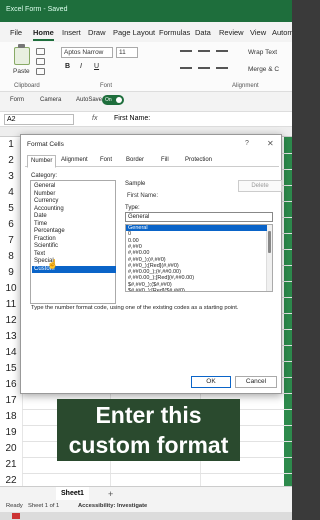 The height and width of the screenshot is (520, 320). Describe the element at coordinates (11, 368) in the screenshot. I see `row-header: 15` at that location.